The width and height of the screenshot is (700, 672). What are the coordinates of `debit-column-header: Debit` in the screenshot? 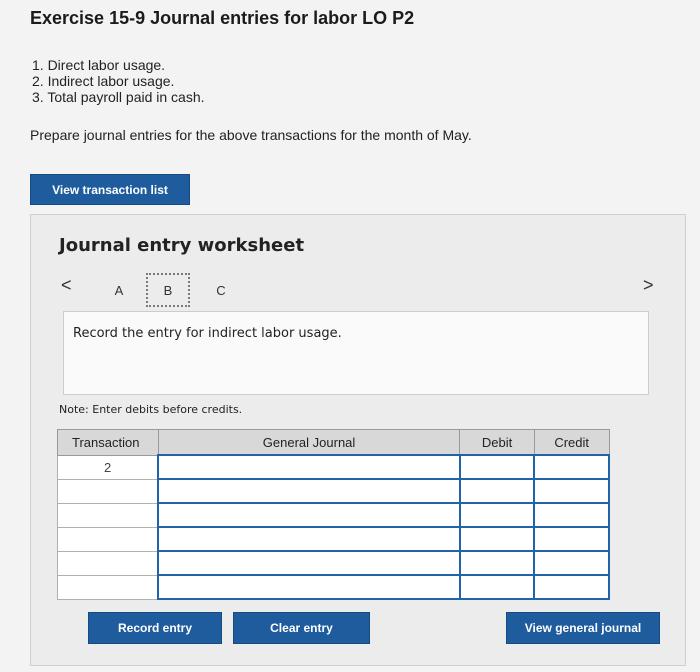 It's located at (497, 442).